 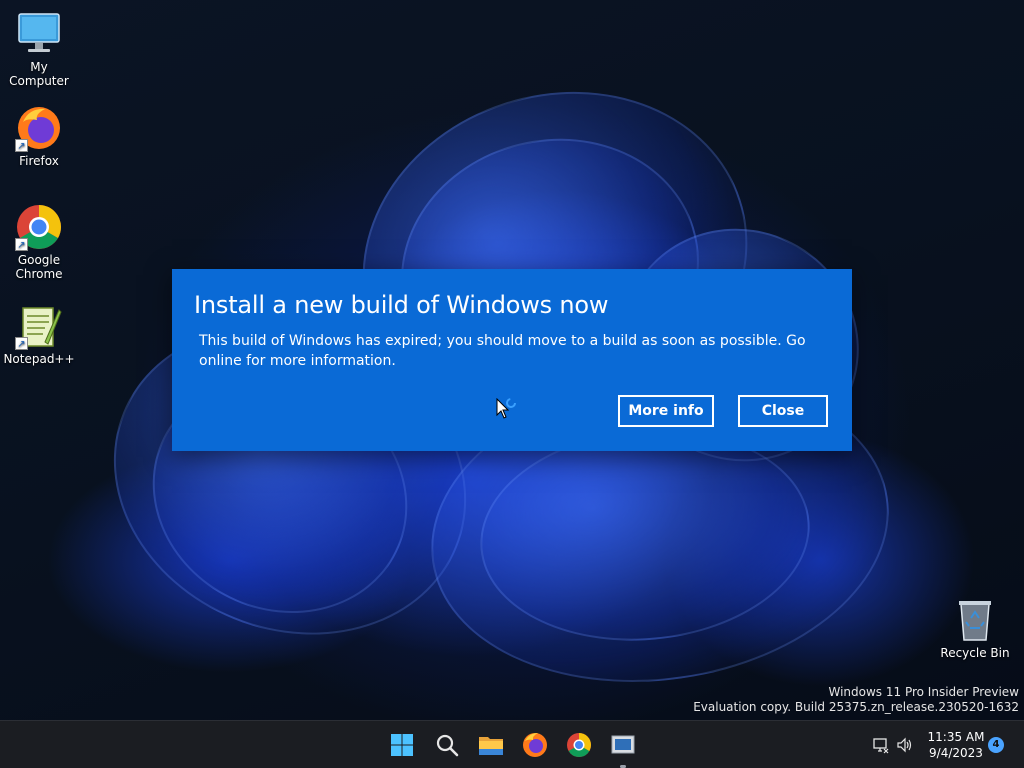 What do you see at coordinates (39, 161) in the screenshot?
I see `desktop-icon-label: Firefox` at bounding box center [39, 161].